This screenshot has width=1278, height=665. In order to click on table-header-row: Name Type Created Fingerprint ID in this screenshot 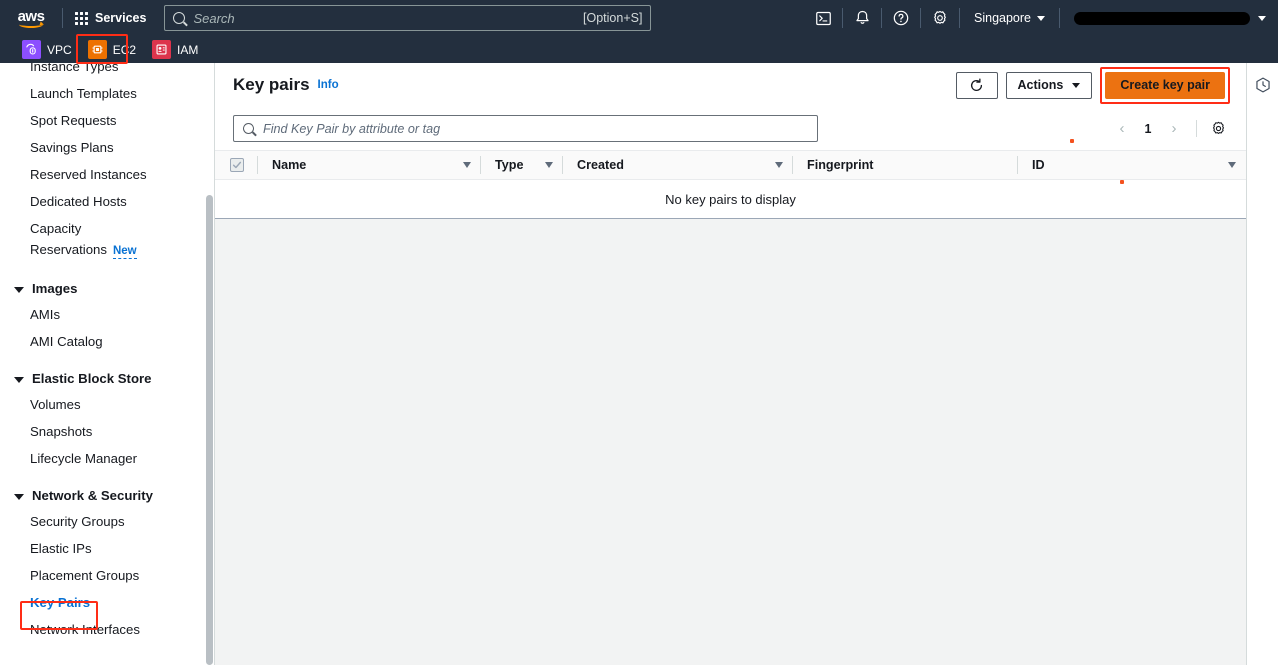, I will do `click(730, 165)`.